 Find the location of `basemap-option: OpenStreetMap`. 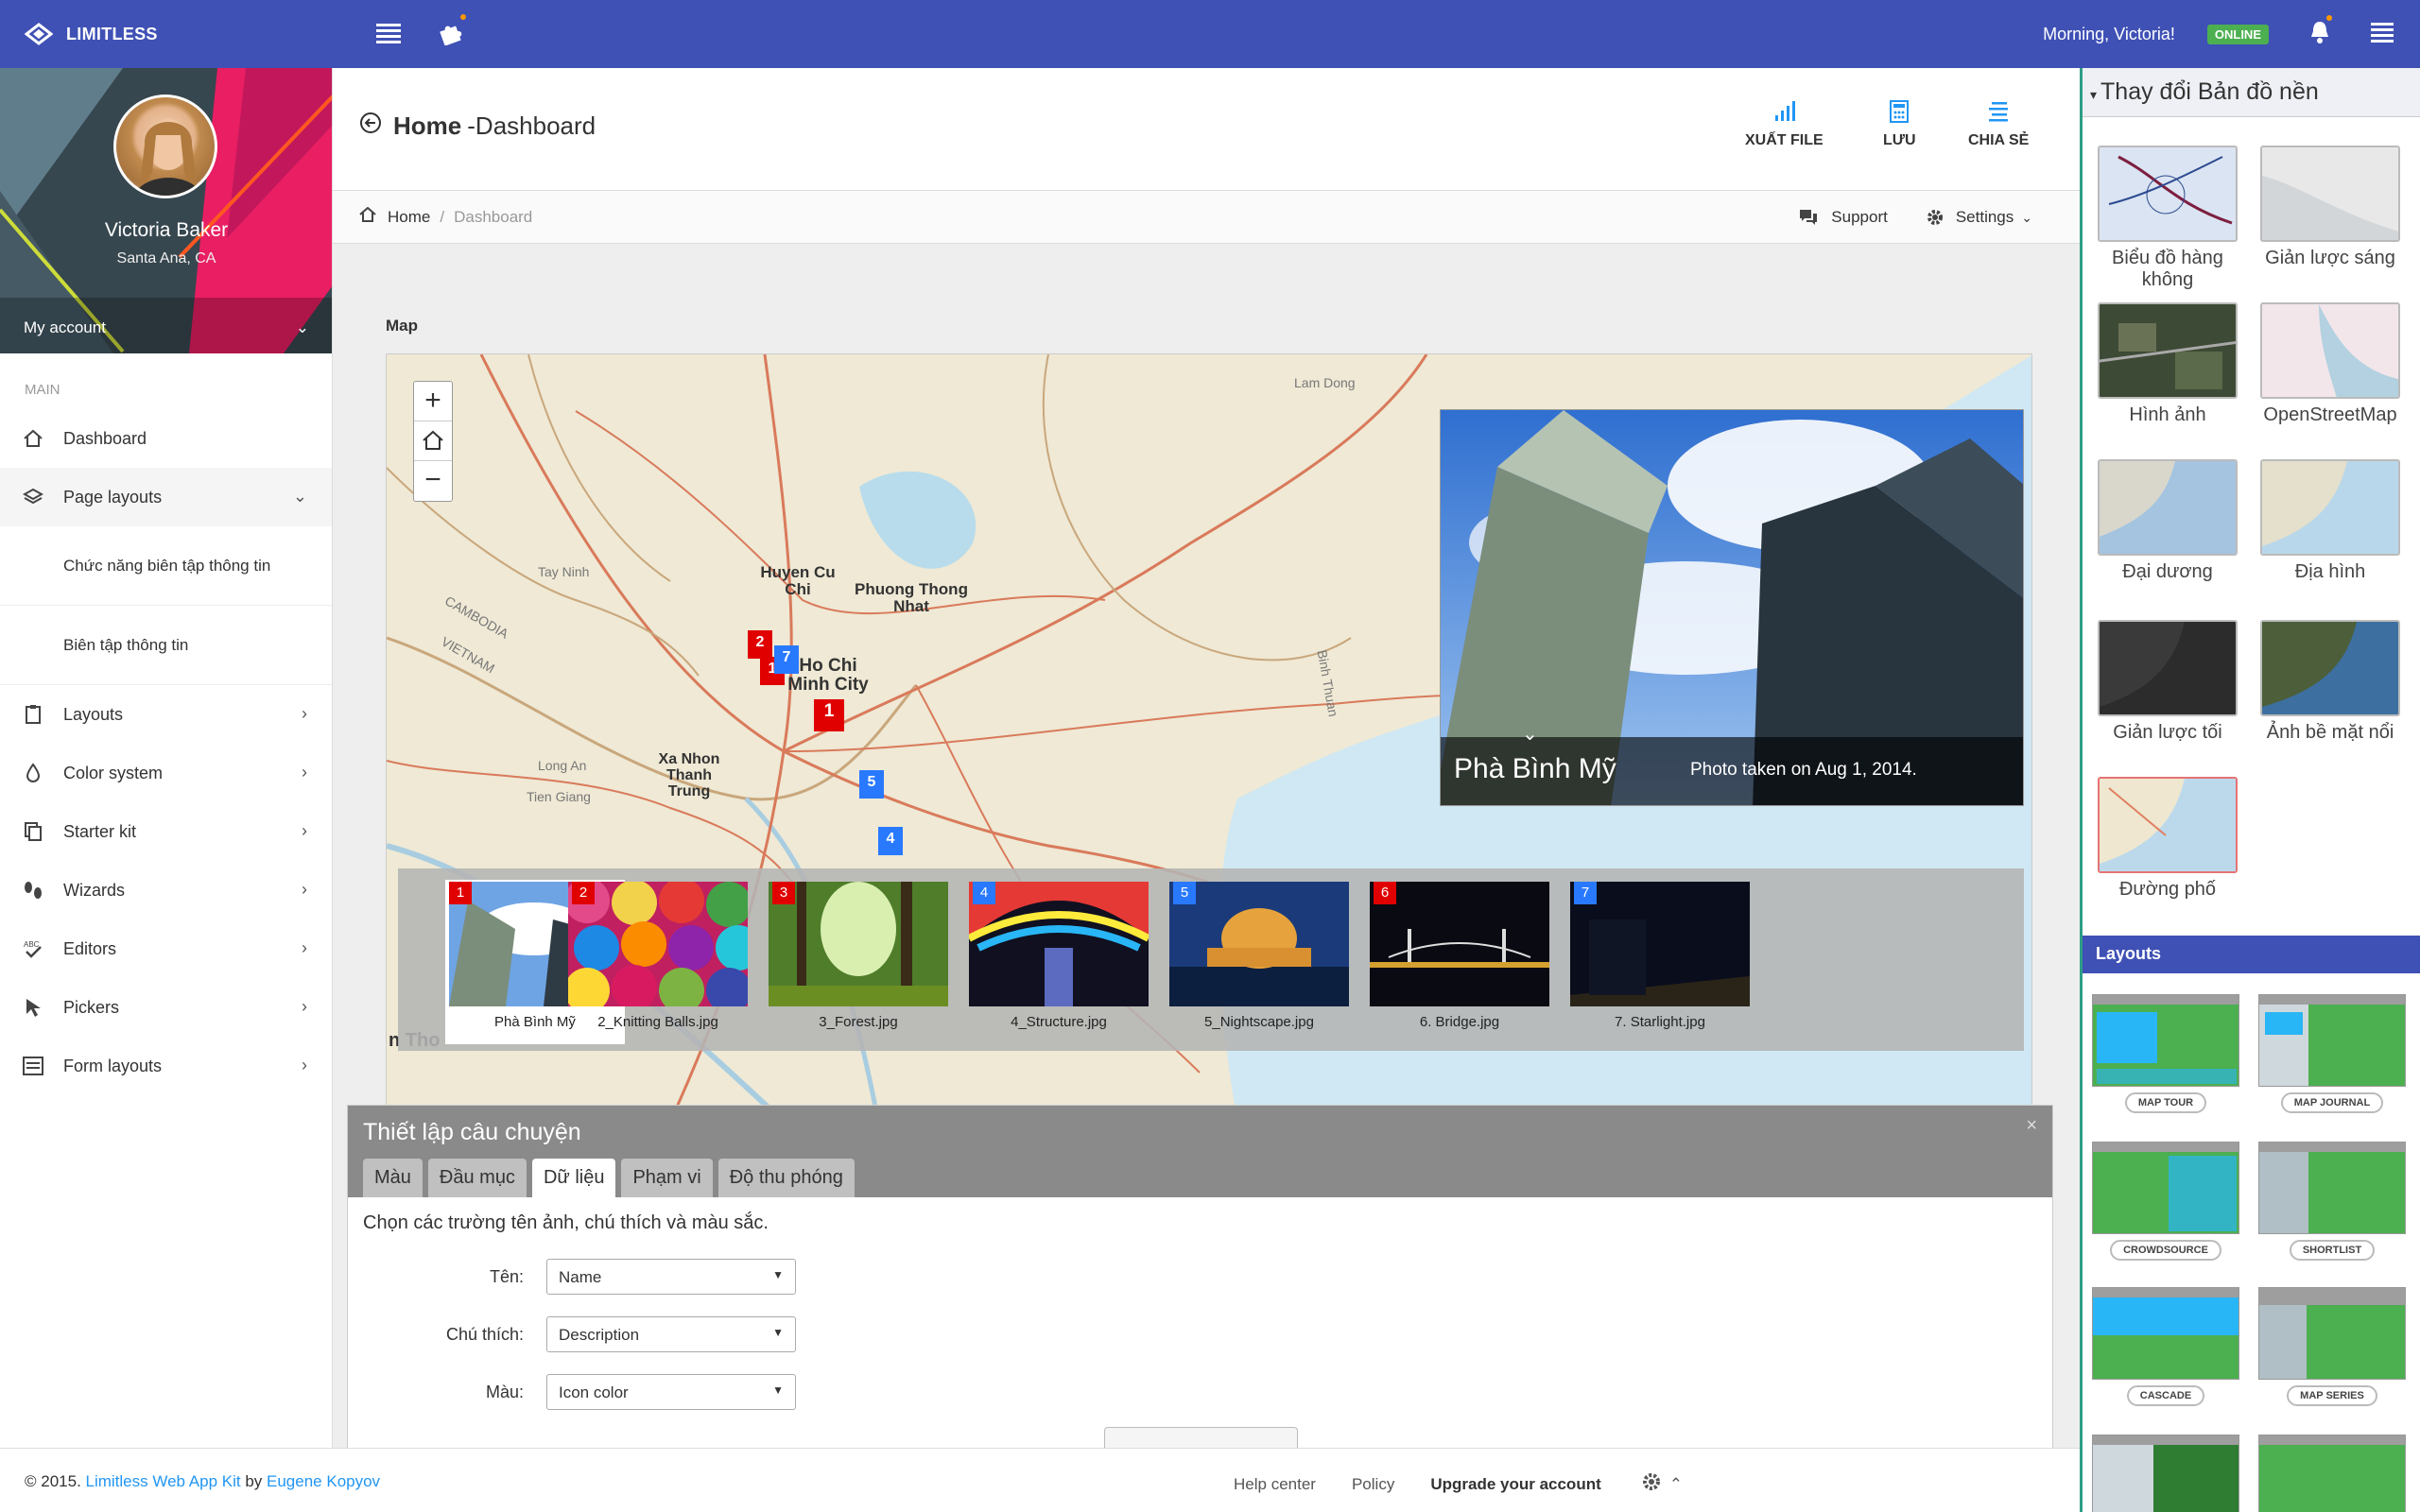

basemap-option: OpenStreetMap is located at coordinates (2330, 364).